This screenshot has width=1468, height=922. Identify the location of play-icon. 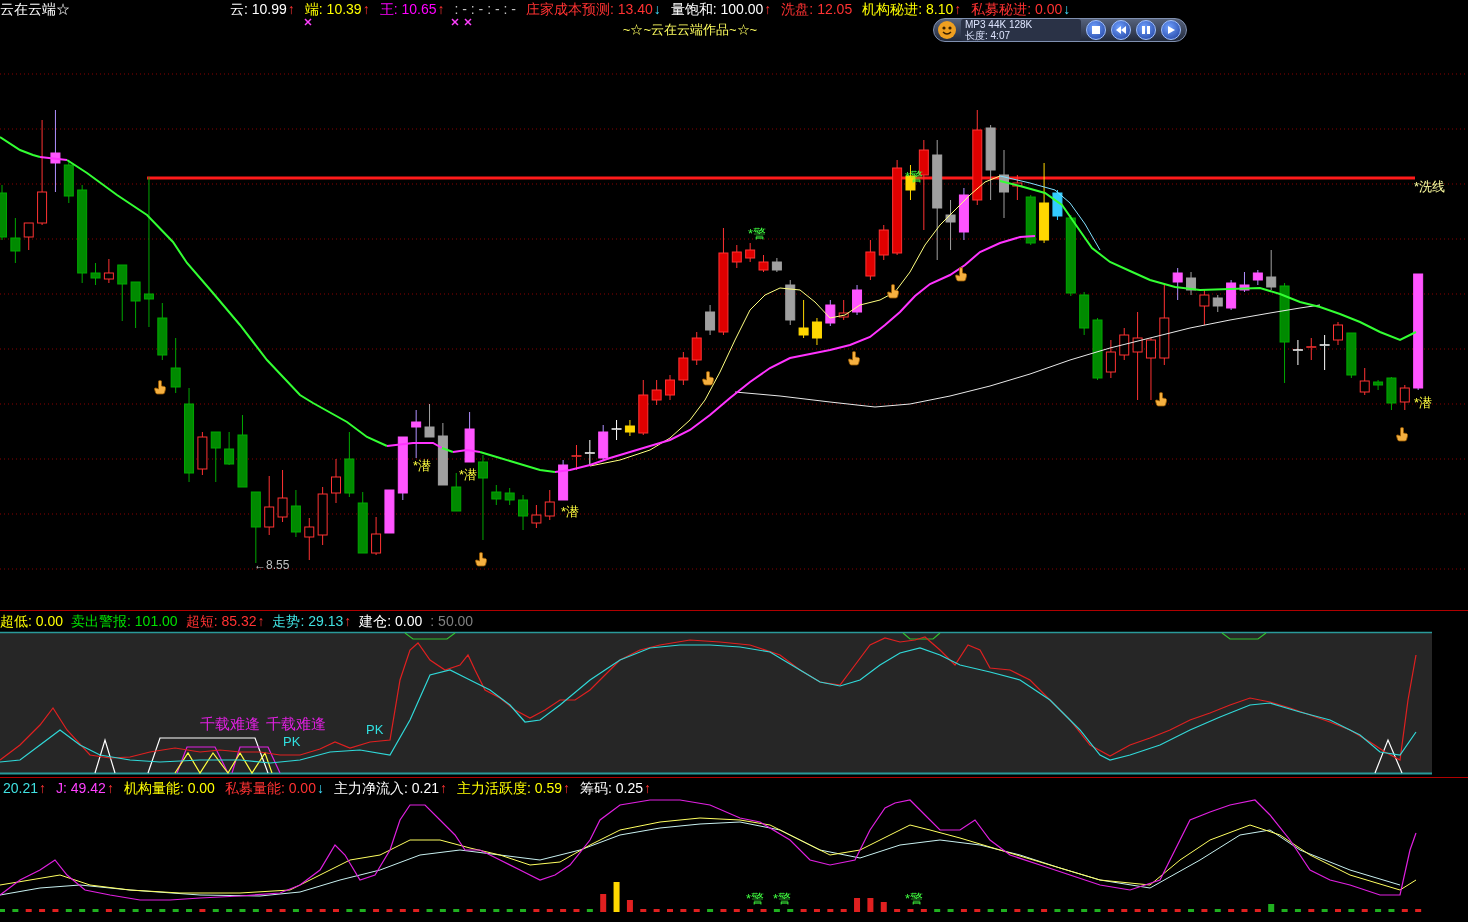
(1171, 30).